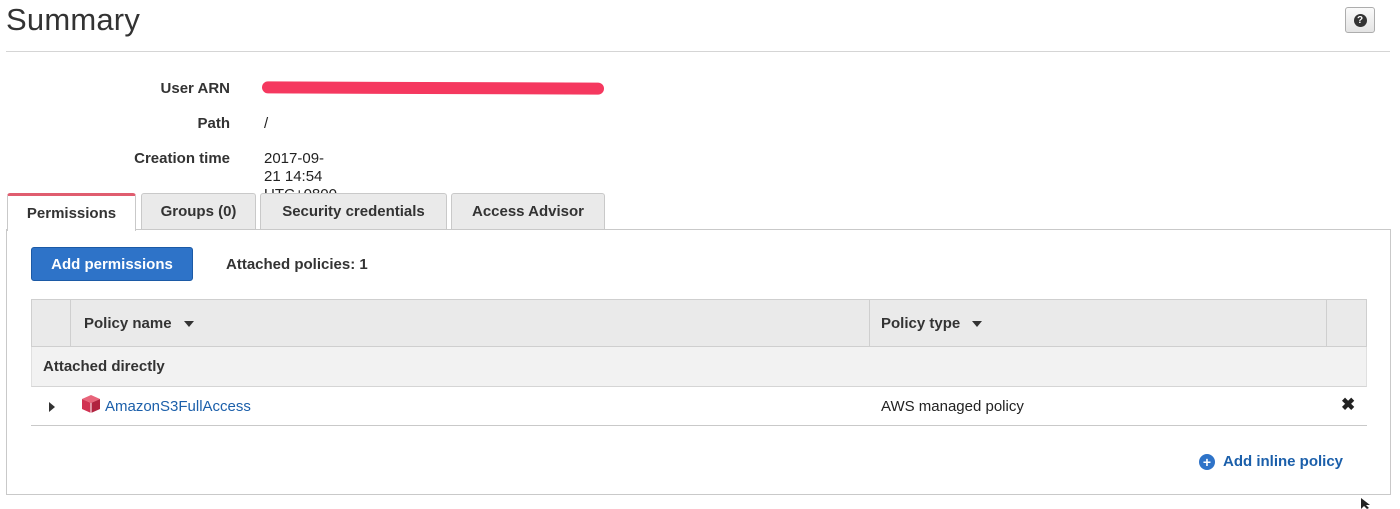 This screenshot has width=1400, height=509. What do you see at coordinates (91, 404) in the screenshot?
I see `aws-policy-cube-icon` at bounding box center [91, 404].